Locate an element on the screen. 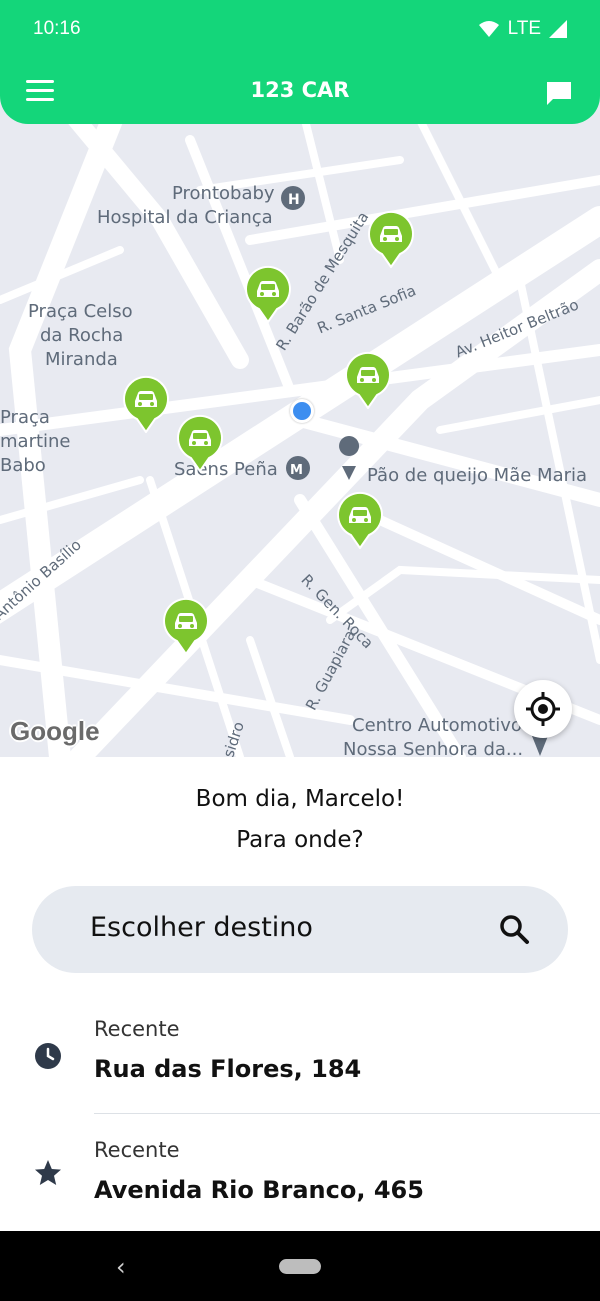  map-label-praca-left: martine is located at coordinates (35, 441).